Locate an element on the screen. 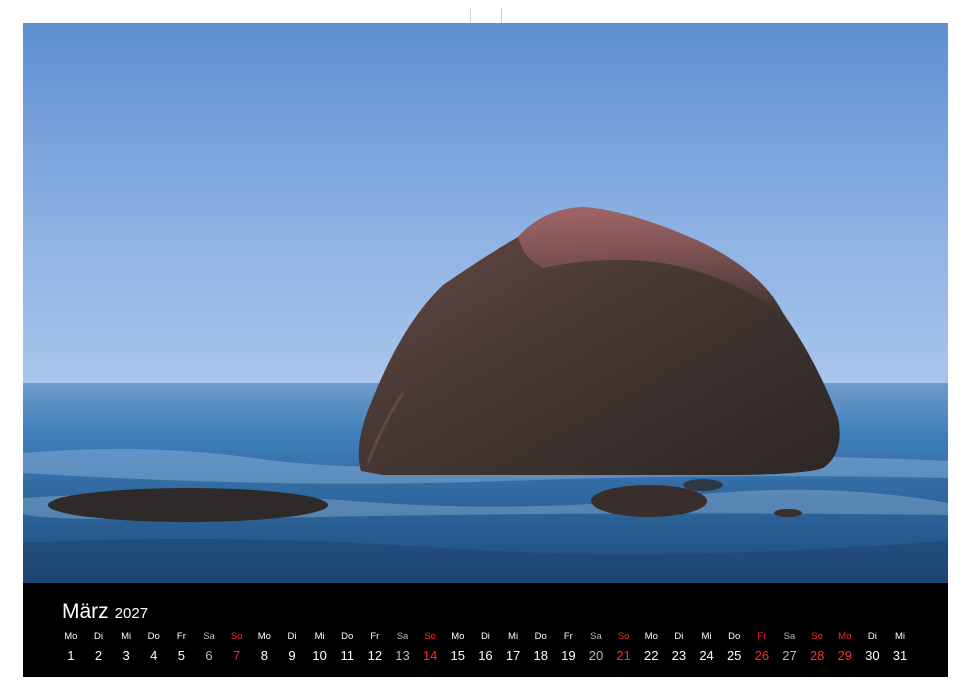 The image size is (971, 700). day-cell: Sa 27 is located at coordinates (790, 648).